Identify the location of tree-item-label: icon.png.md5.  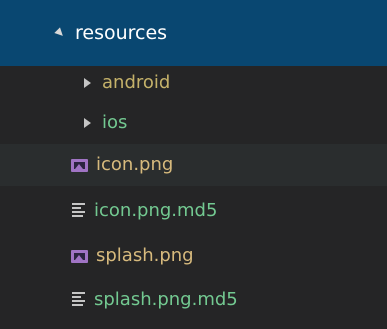
(156, 210).